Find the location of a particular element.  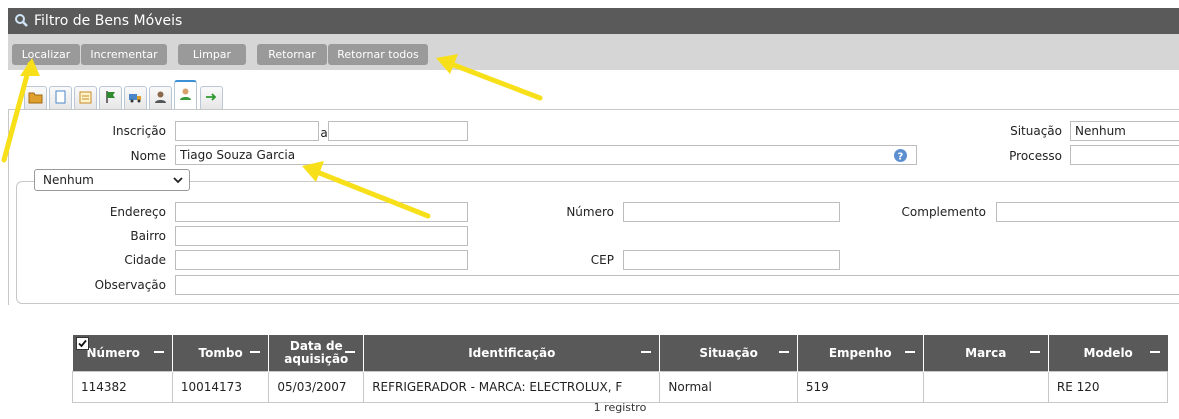

tab-next is located at coordinates (211, 97).